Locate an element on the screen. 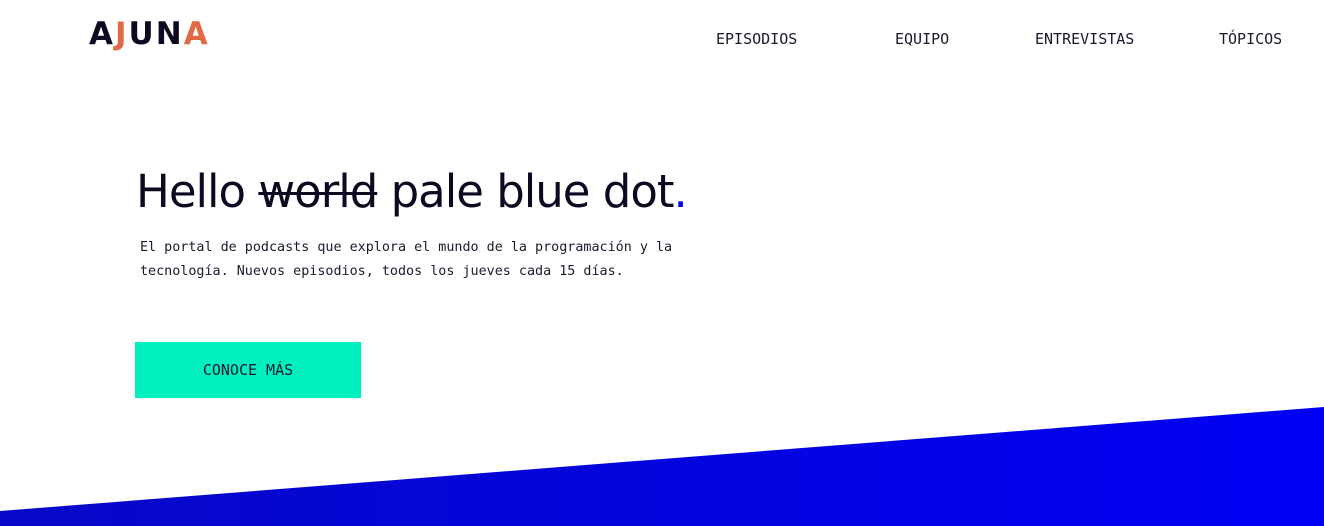  hero-title-suffix: pale blue dot is located at coordinates (526, 191).